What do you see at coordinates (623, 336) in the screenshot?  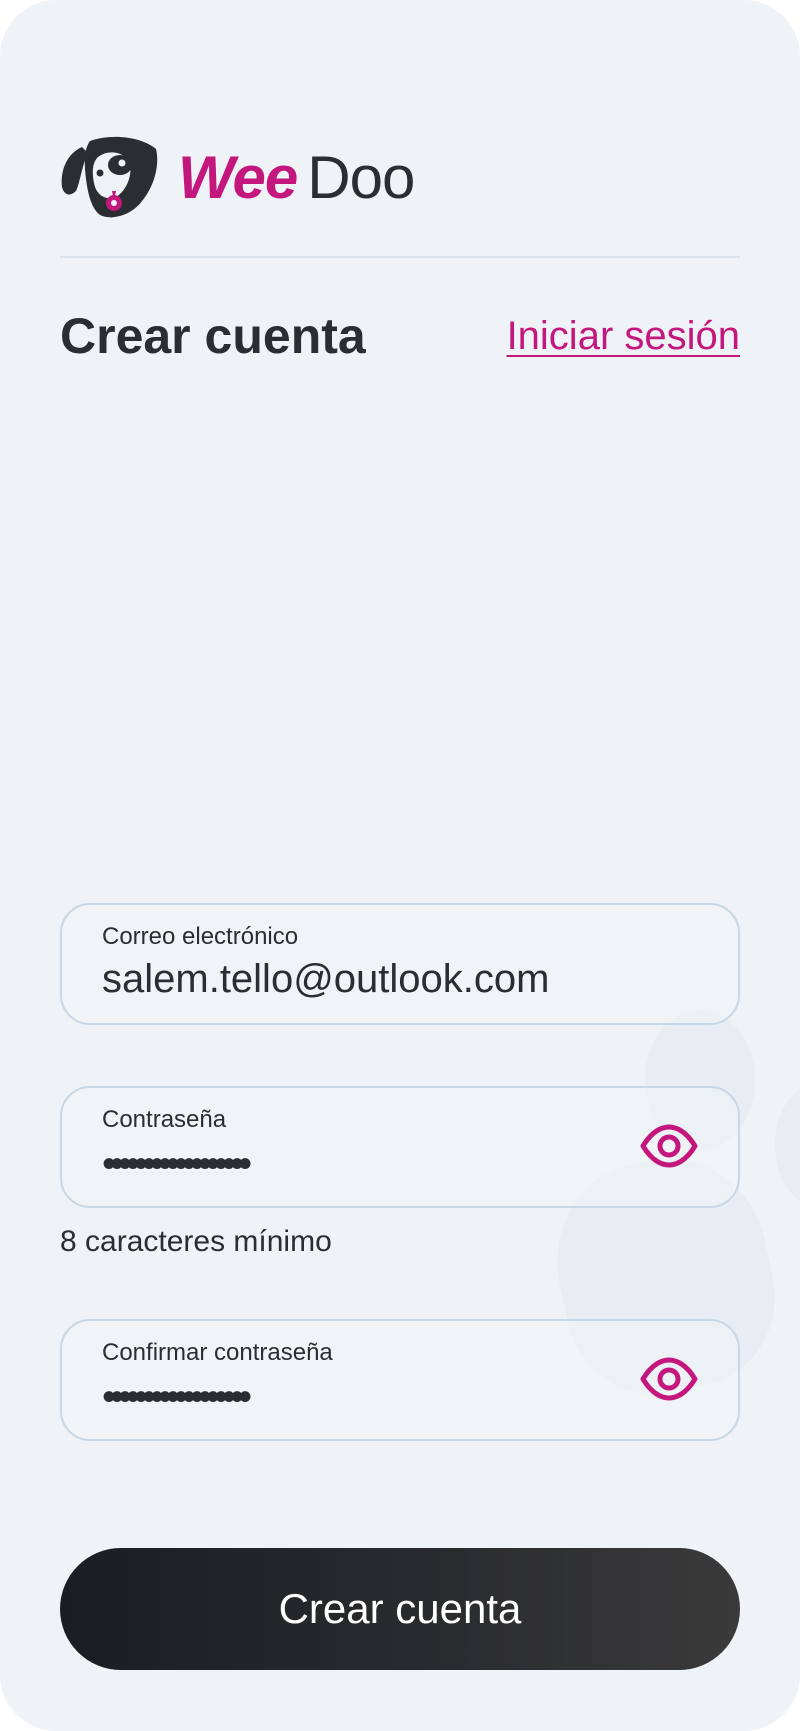 I see `login-link: Iniciar sesión` at bounding box center [623, 336].